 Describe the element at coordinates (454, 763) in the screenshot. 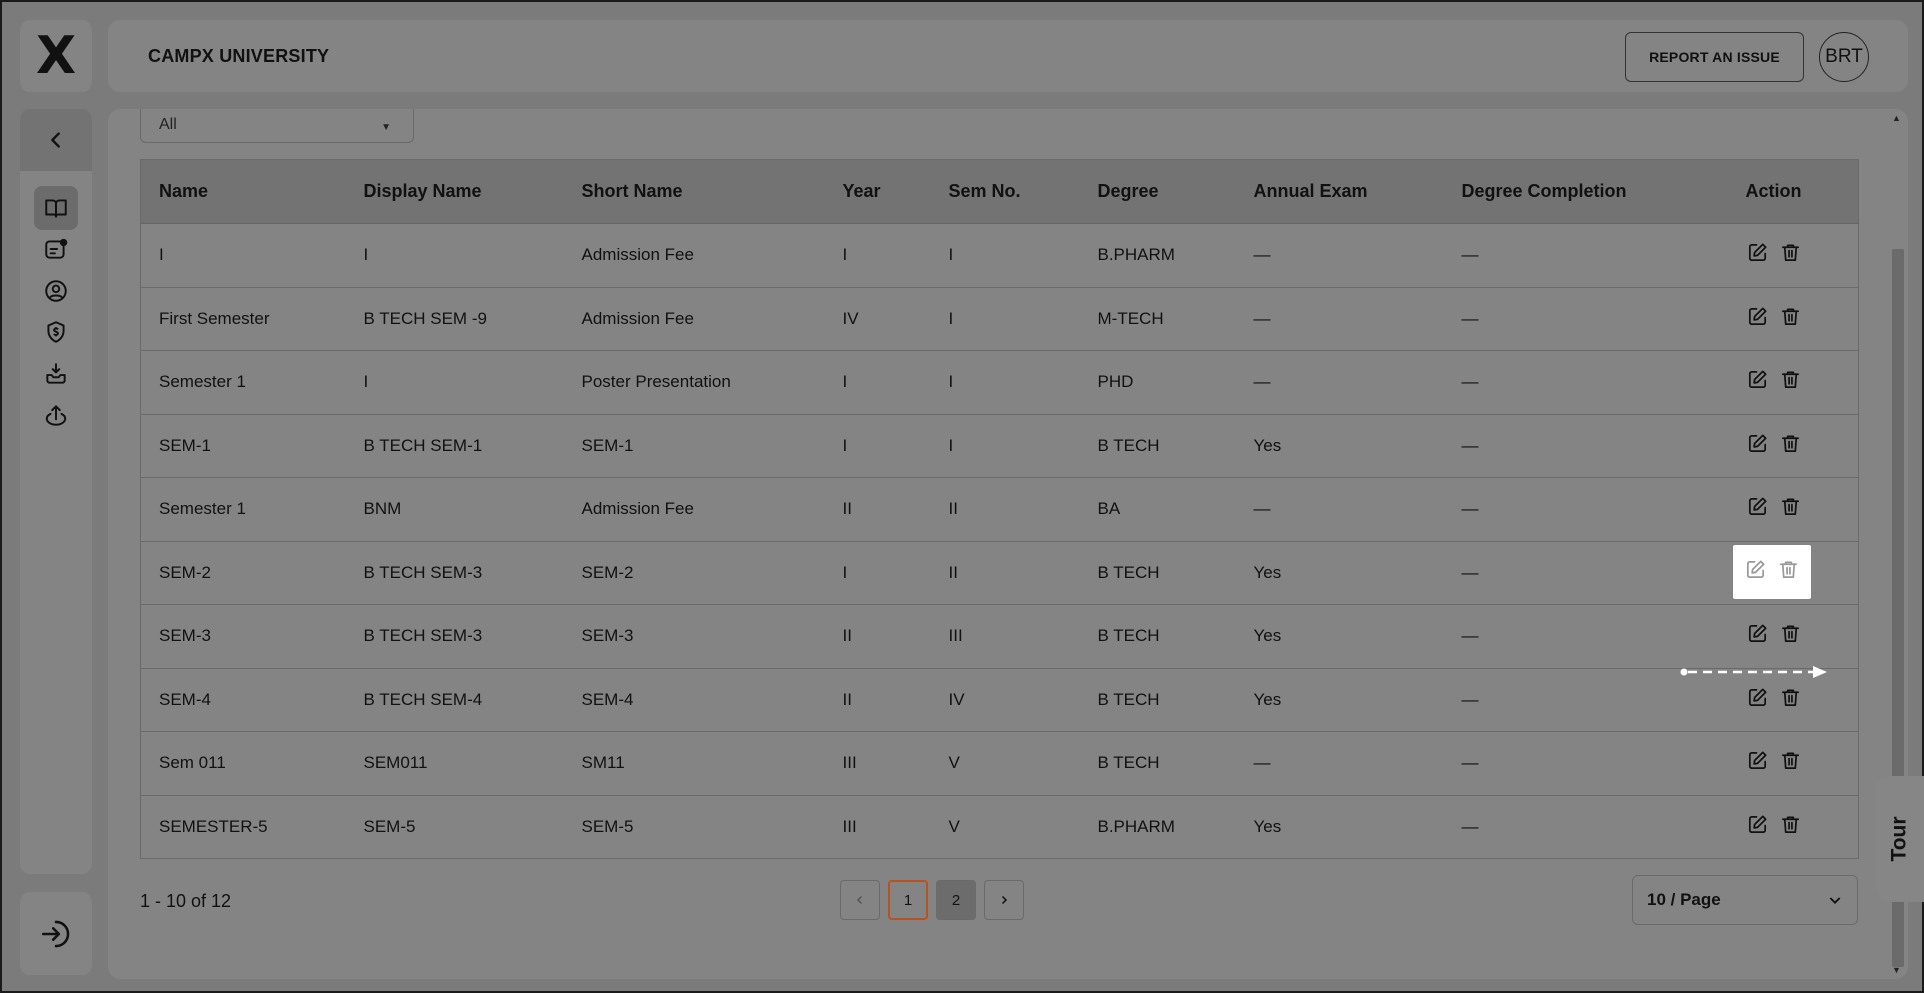

I see `cell-display: SEM011` at that location.